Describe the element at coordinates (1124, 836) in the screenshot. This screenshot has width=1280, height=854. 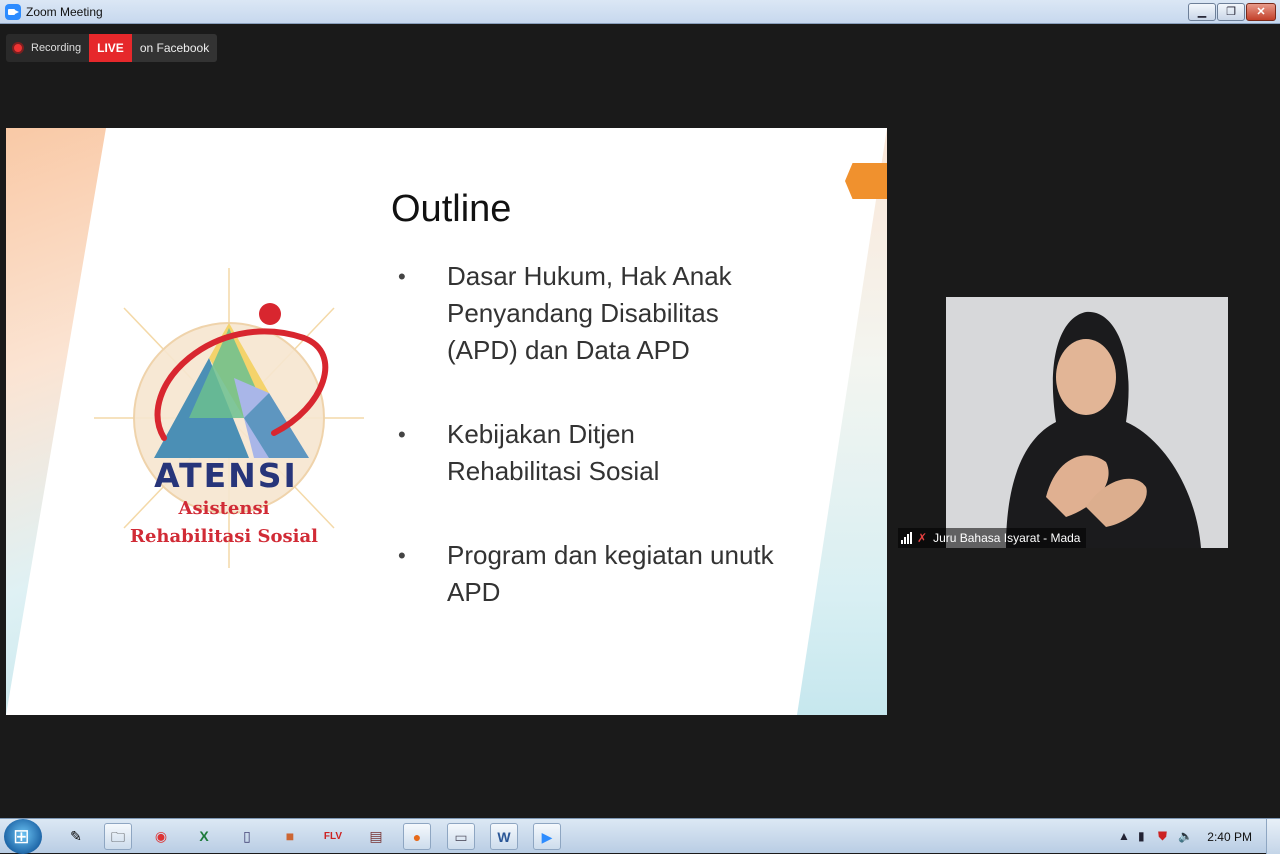
I see `tray-expand-icon: ▲` at that location.